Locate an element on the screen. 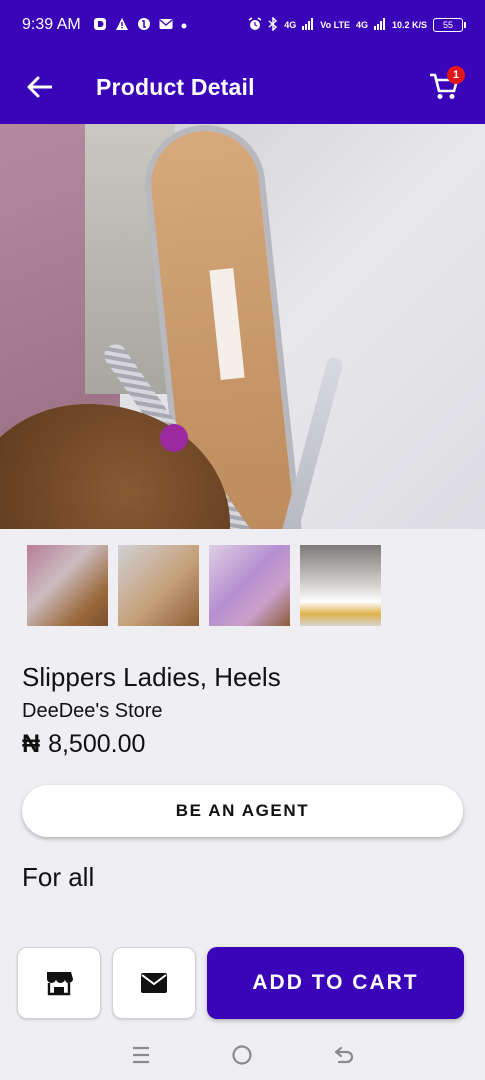  status-time: 9:39 AM is located at coordinates (51, 24).